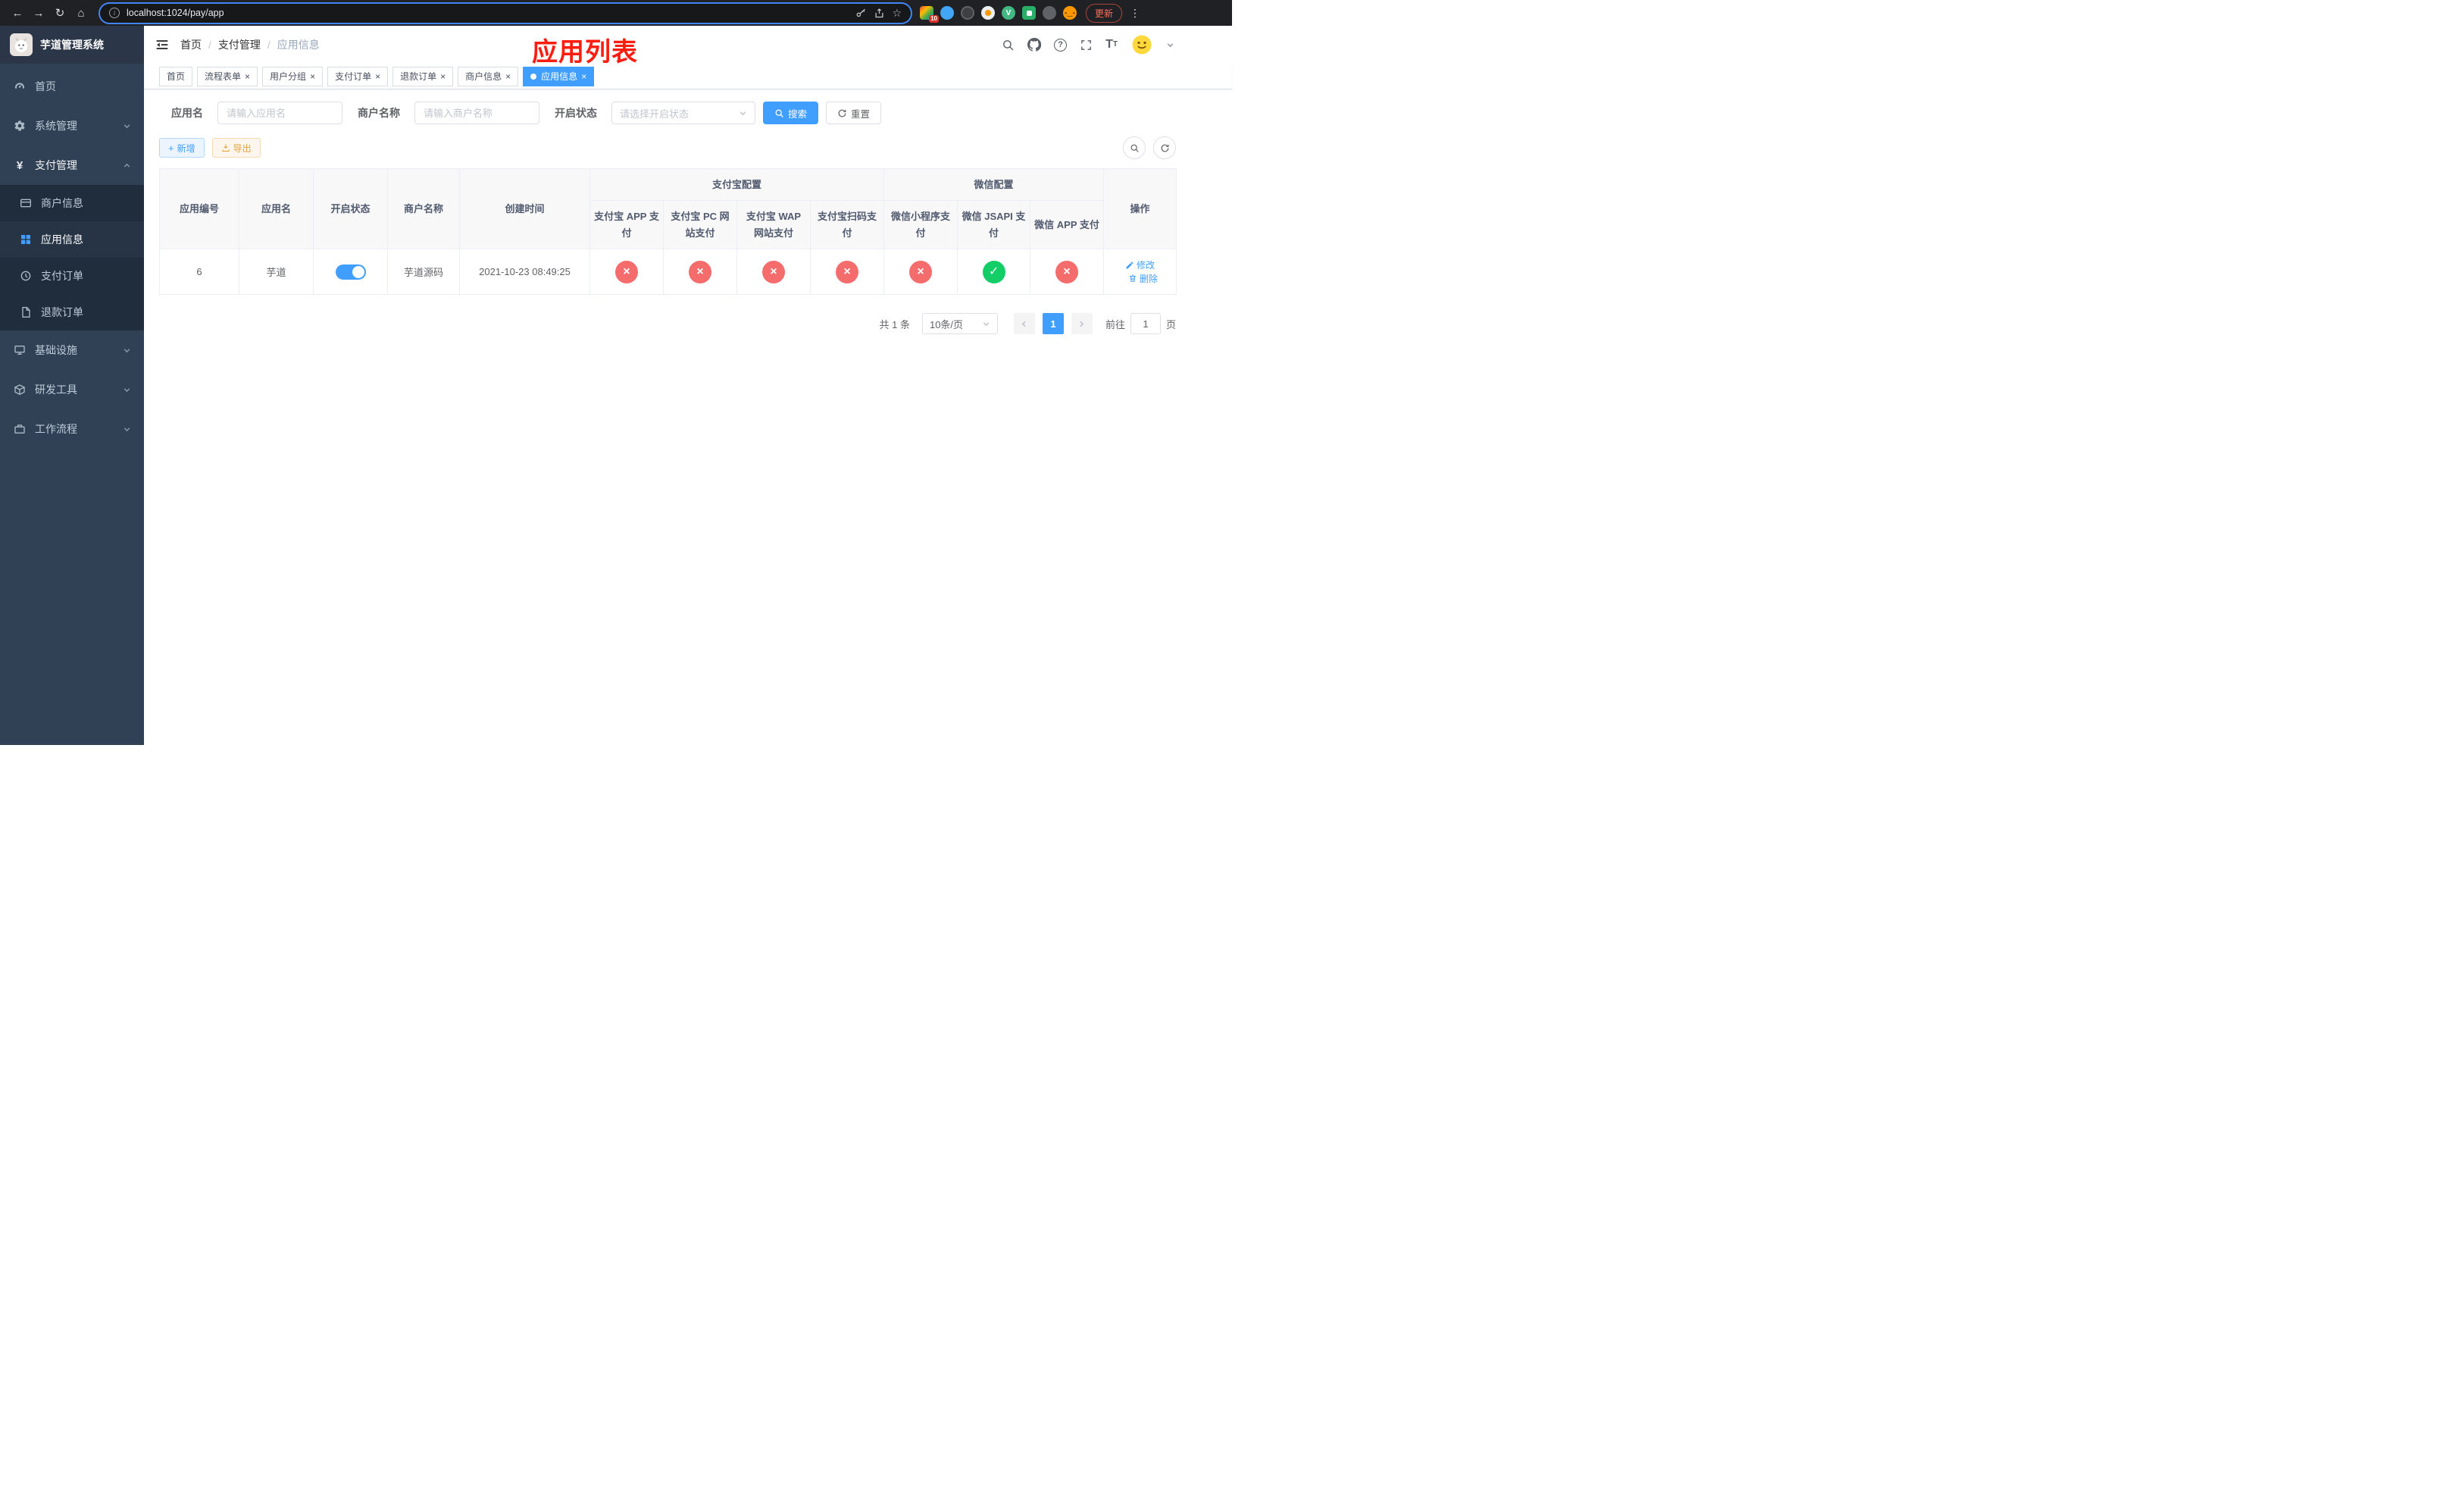  What do you see at coordinates (114, 13) in the screenshot?
I see `site-info-icon: i` at bounding box center [114, 13].